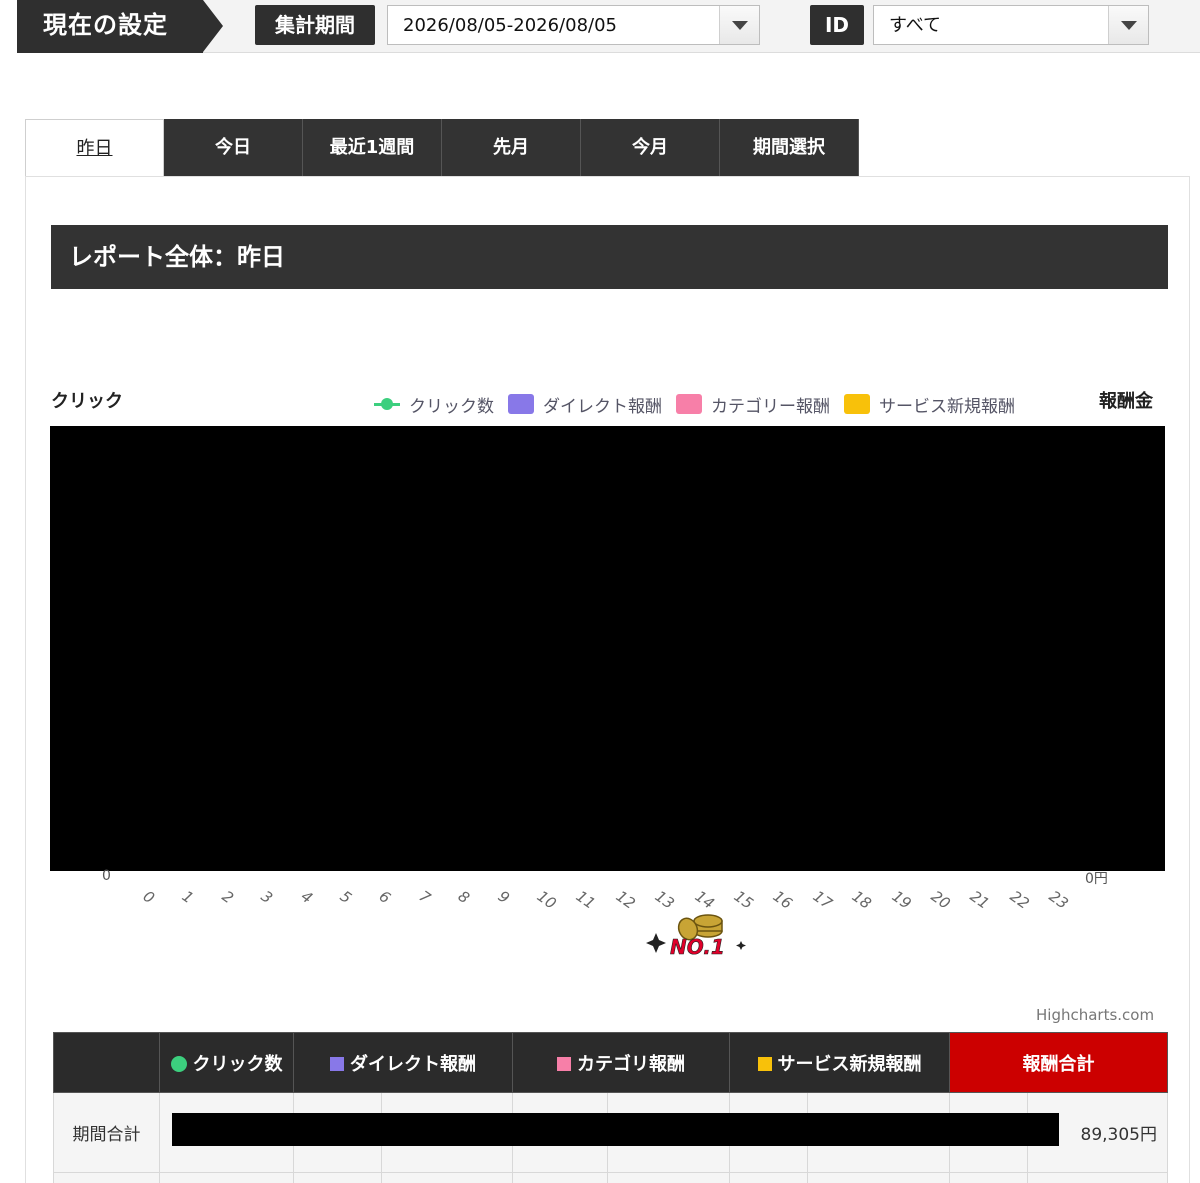  I want to click on header-label: カテゴリ報酬, so click(631, 1064).